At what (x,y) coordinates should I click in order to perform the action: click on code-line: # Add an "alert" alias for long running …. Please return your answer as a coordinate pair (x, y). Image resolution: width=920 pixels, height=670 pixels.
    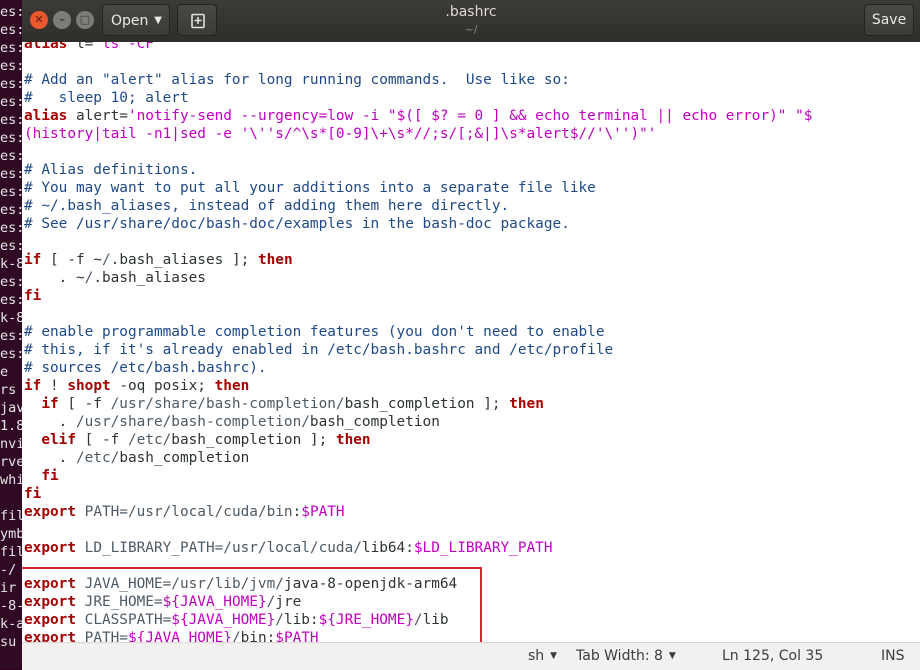
    Looking at the image, I should click on (297, 80).